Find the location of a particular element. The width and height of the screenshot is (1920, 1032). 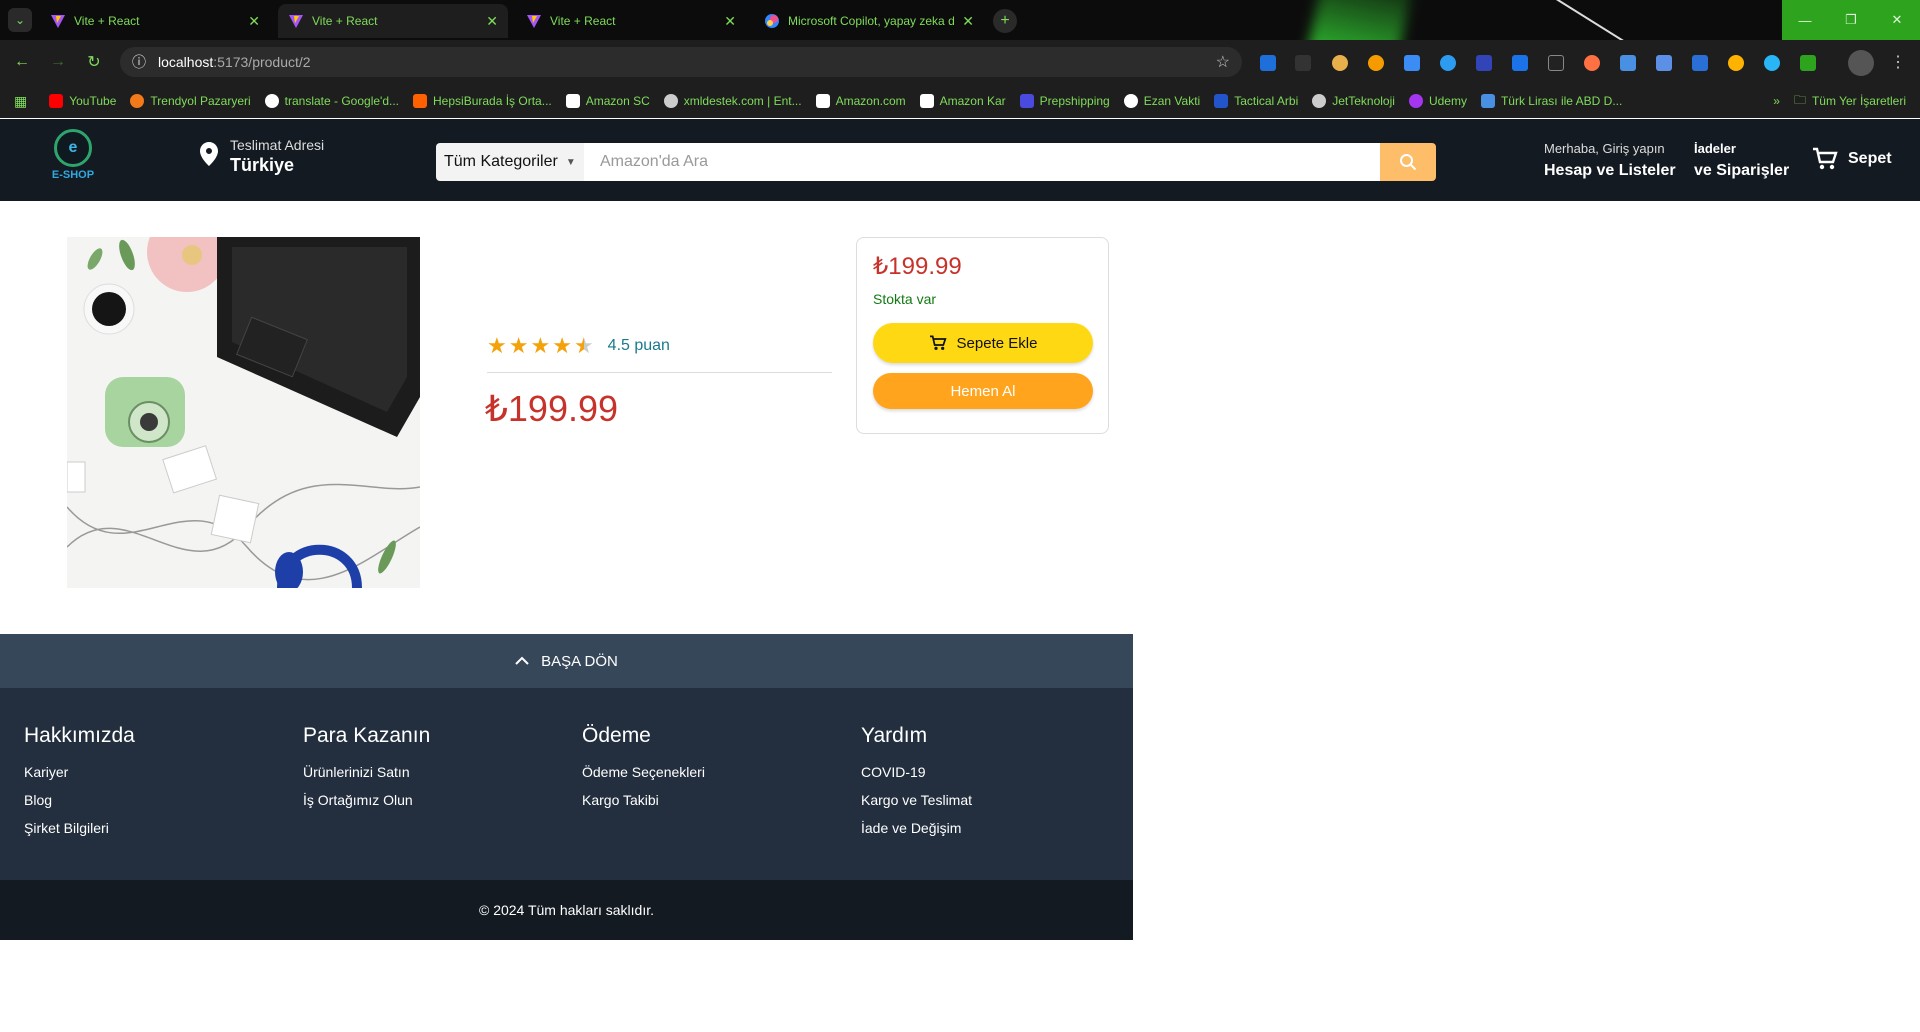

footer-link: Şirket Bilgileri is located at coordinates (79, 828).